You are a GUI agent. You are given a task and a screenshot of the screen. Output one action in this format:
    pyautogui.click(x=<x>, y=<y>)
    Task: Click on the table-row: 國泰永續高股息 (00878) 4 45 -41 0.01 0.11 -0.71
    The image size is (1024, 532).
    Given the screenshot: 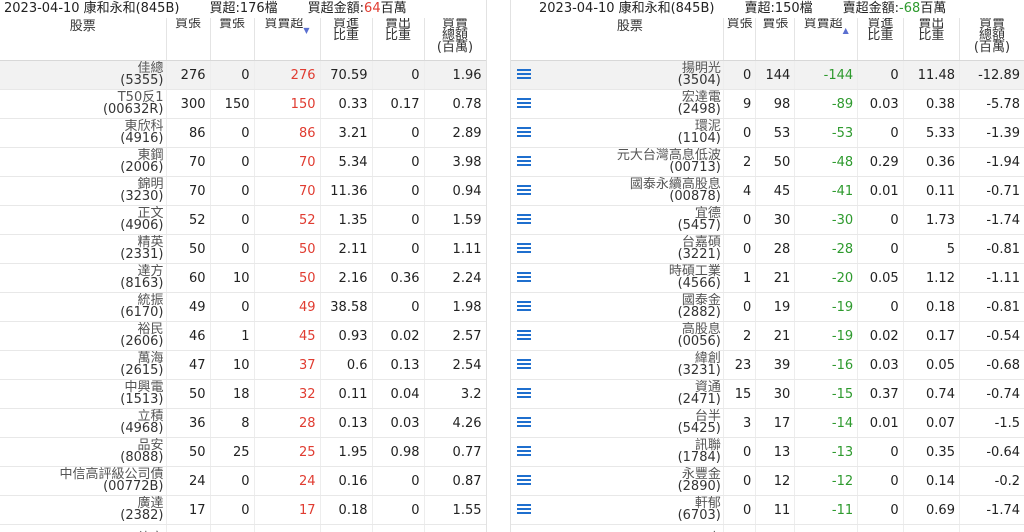 What is the action you would take?
    pyautogui.click(x=767, y=191)
    